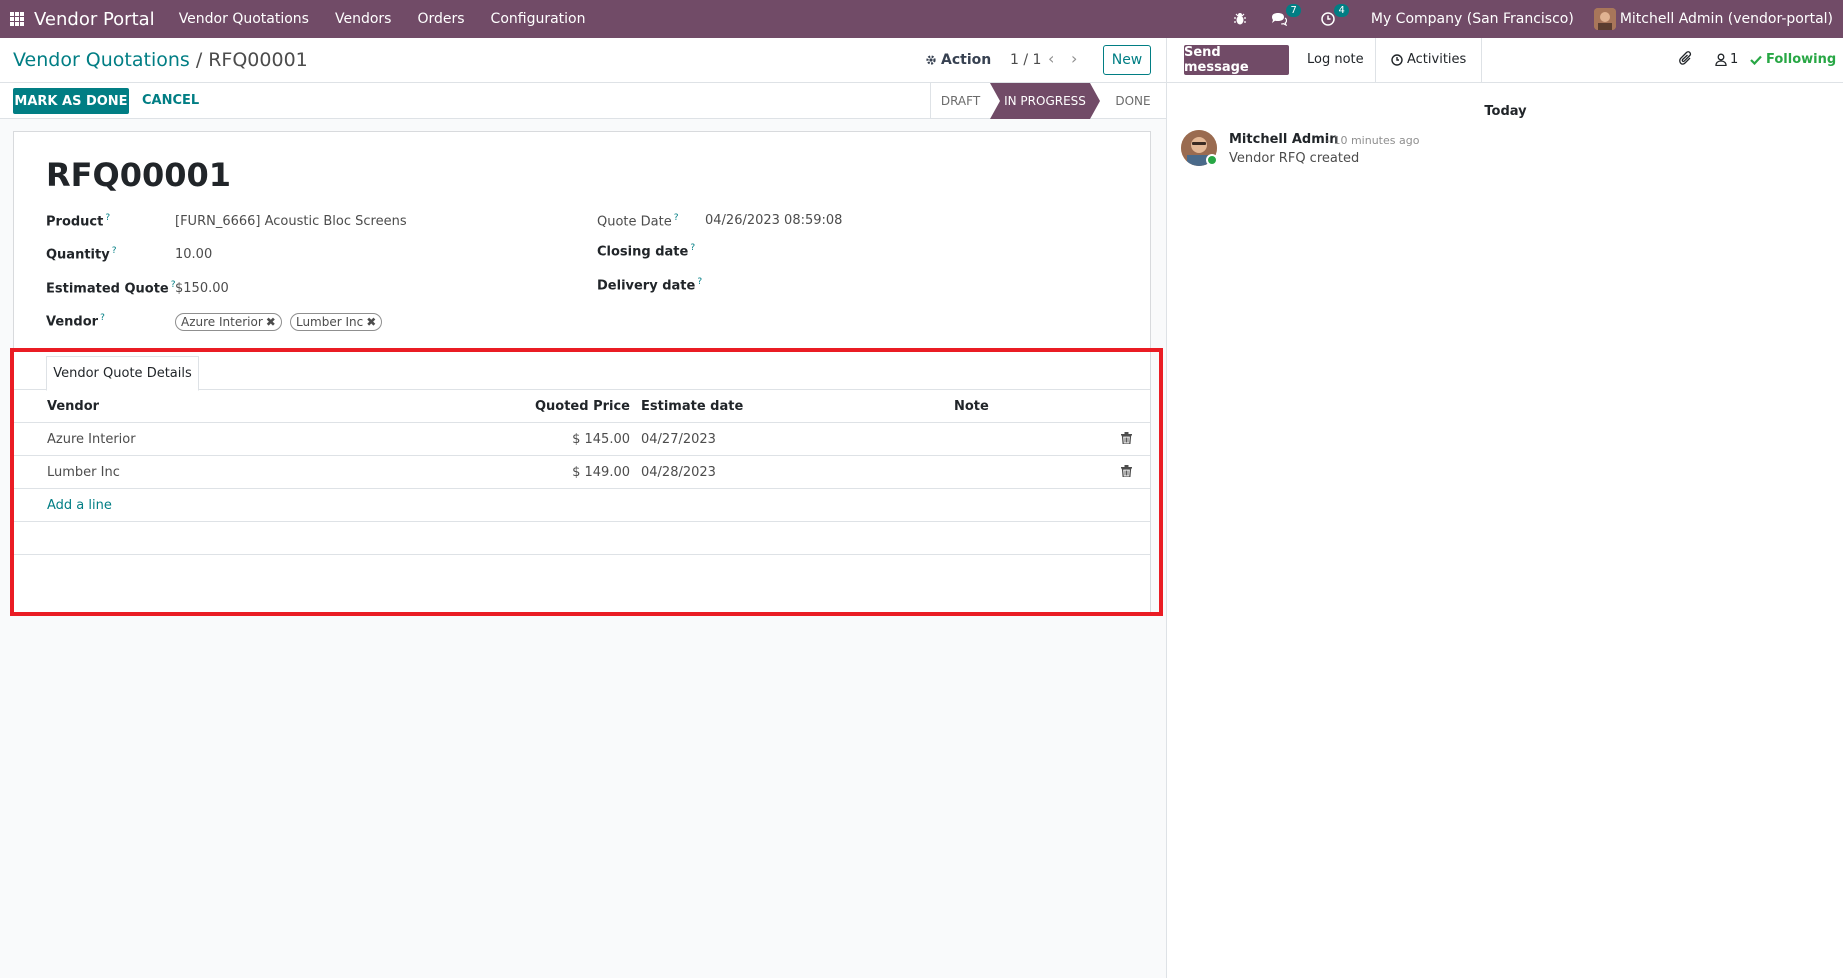 This screenshot has height=978, width=1843. Describe the element at coordinates (1335, 15) in the screenshot. I see `activities-clock-icon: 4` at that location.